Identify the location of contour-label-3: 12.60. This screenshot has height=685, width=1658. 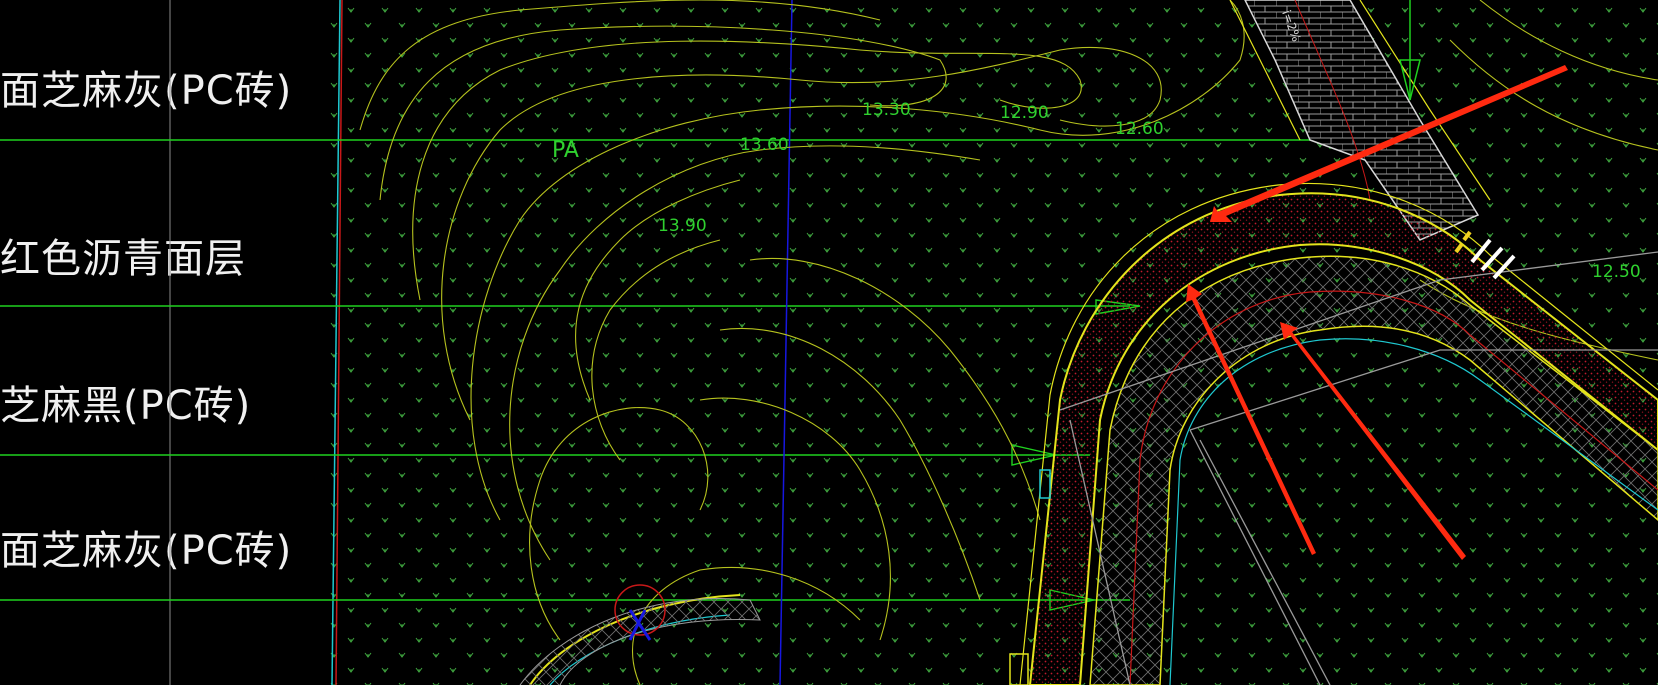
(1139, 129).